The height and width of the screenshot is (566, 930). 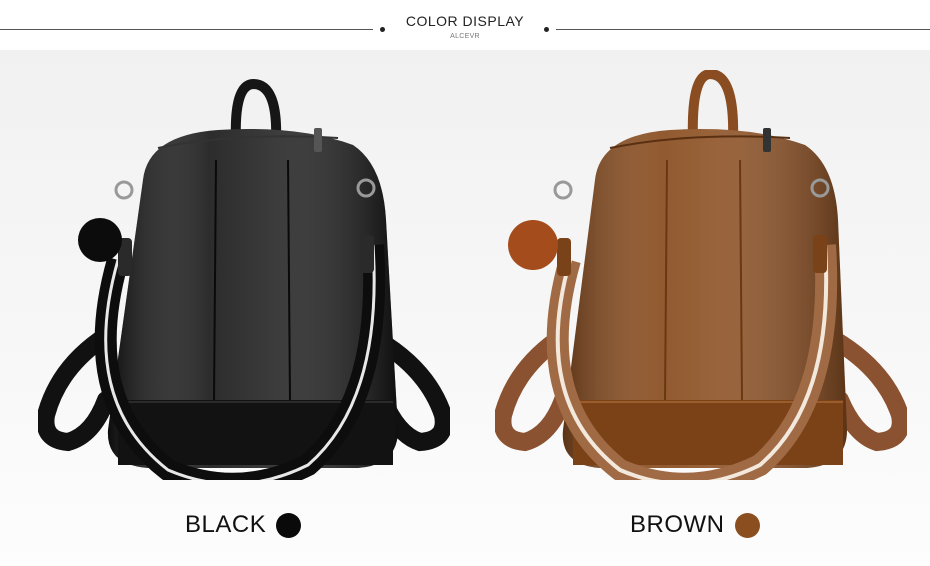 What do you see at coordinates (186, 29) in the screenshot?
I see `header-rule-left` at bounding box center [186, 29].